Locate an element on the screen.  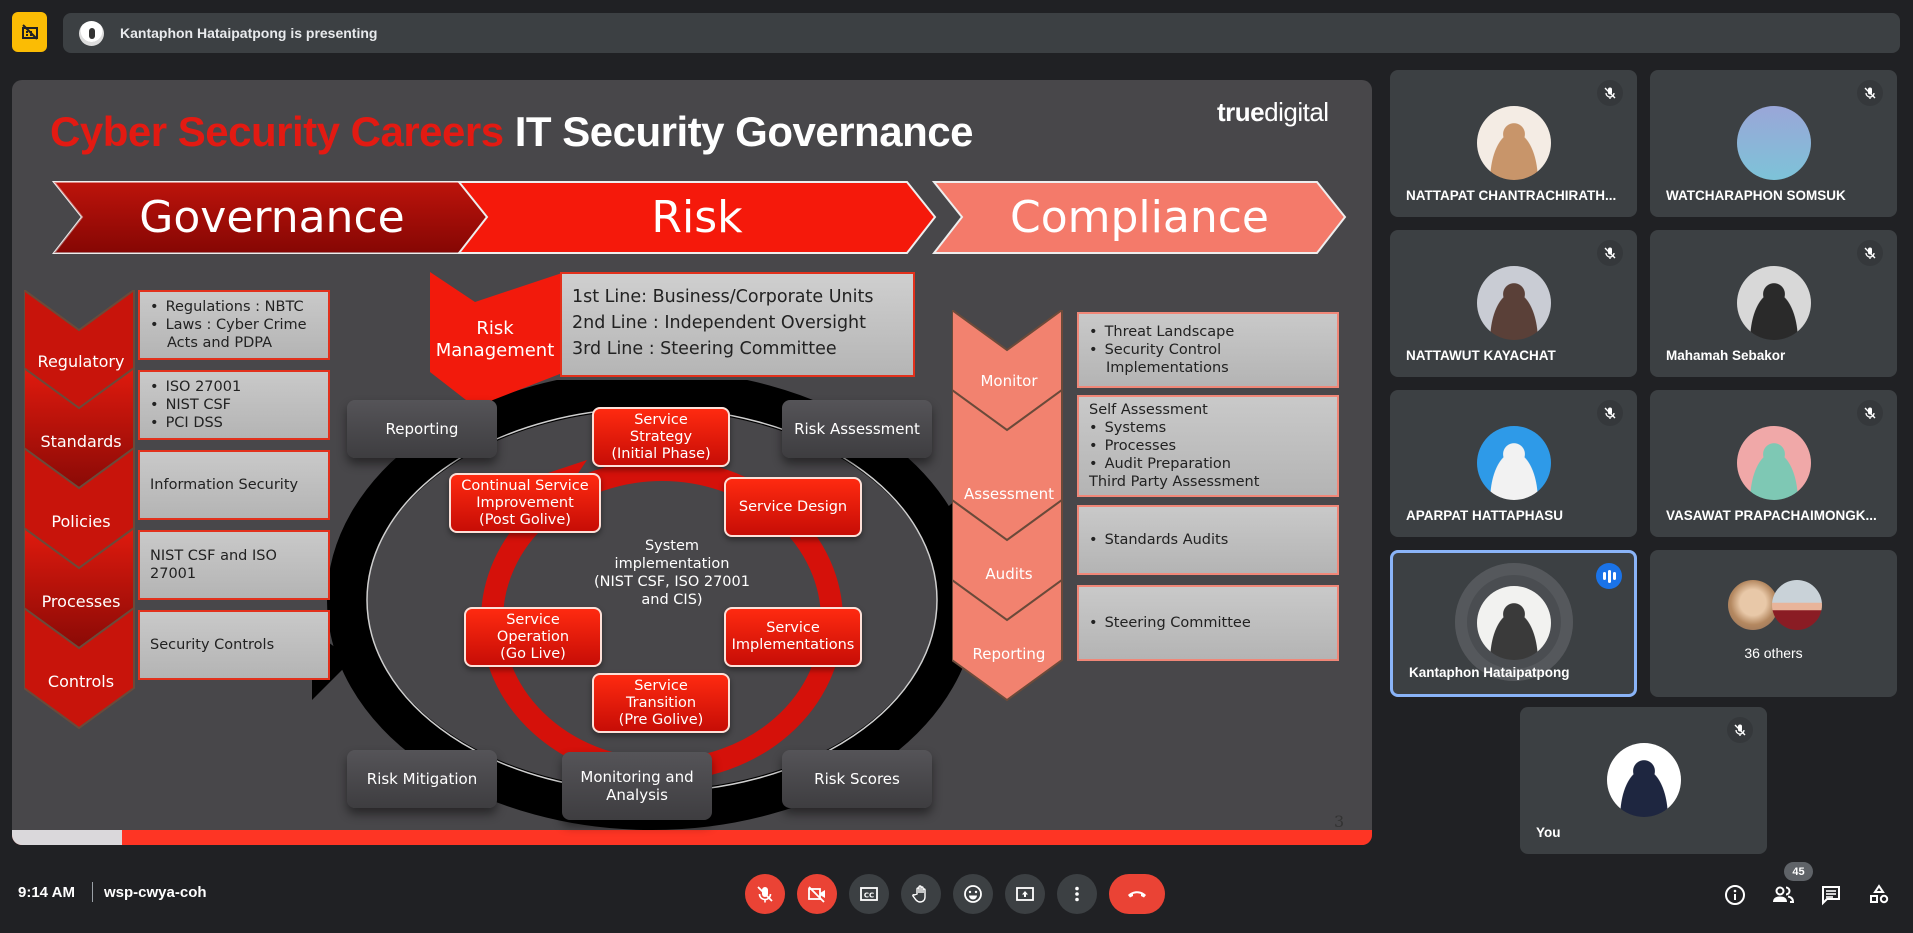
compliance-list-item: Security Control is located at coordinates (1161, 350).